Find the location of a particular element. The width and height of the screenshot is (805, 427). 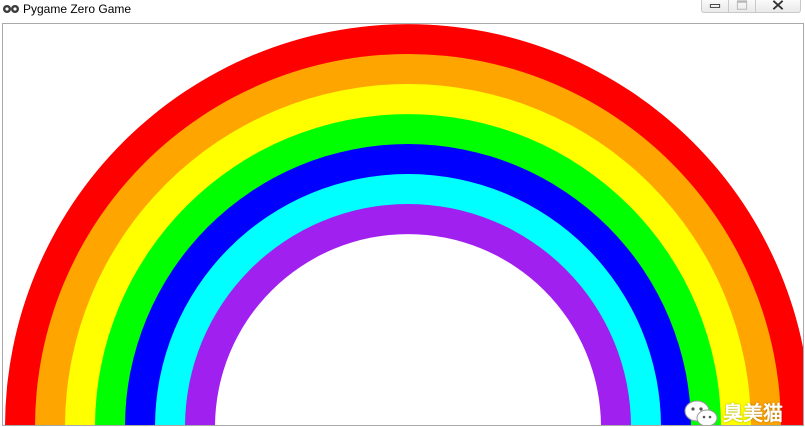

watermark: 臭美猫 is located at coordinates (743, 412).